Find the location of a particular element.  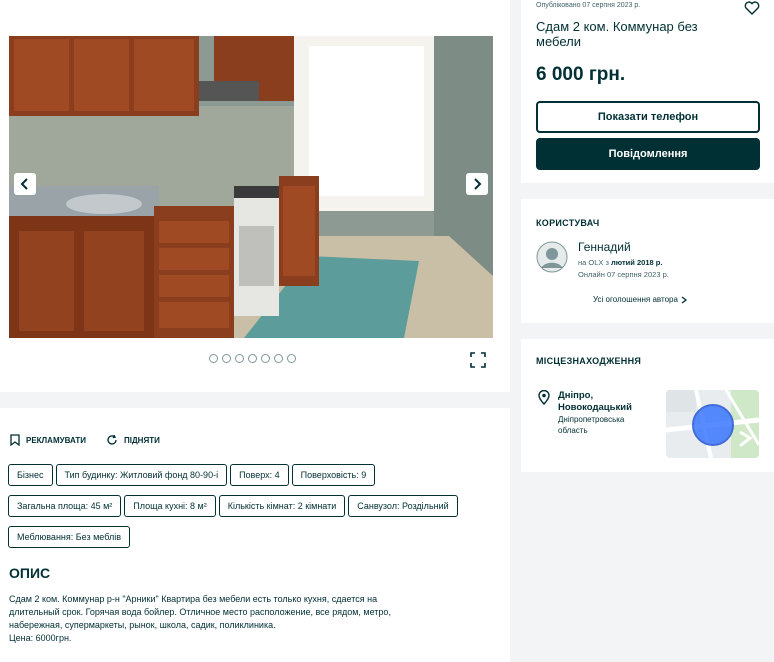

user-since-prefix: на OLX з is located at coordinates (595, 262).